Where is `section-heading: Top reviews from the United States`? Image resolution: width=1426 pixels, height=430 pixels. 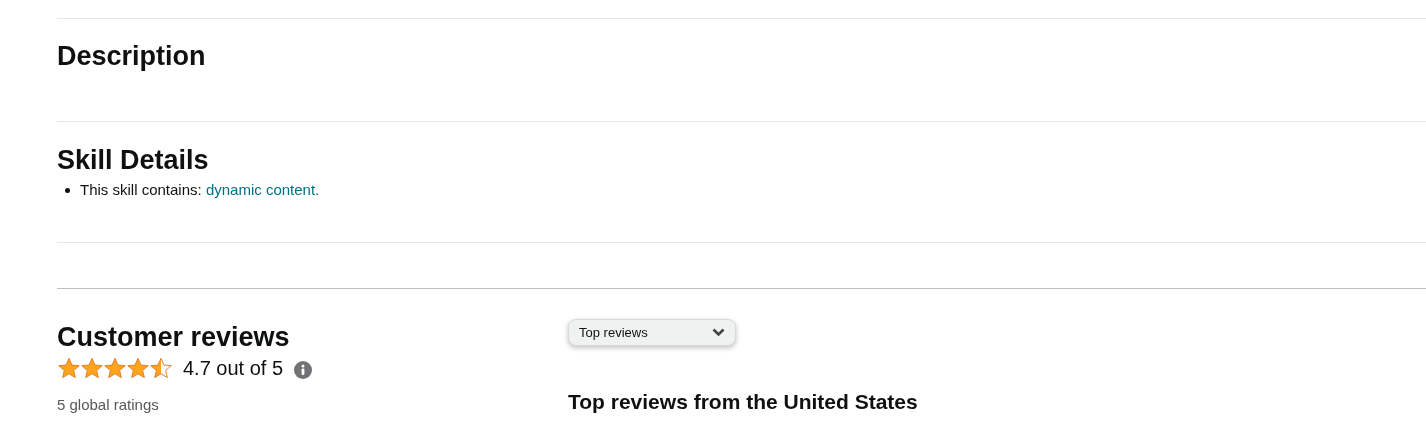
section-heading: Top reviews from the United States is located at coordinates (743, 402).